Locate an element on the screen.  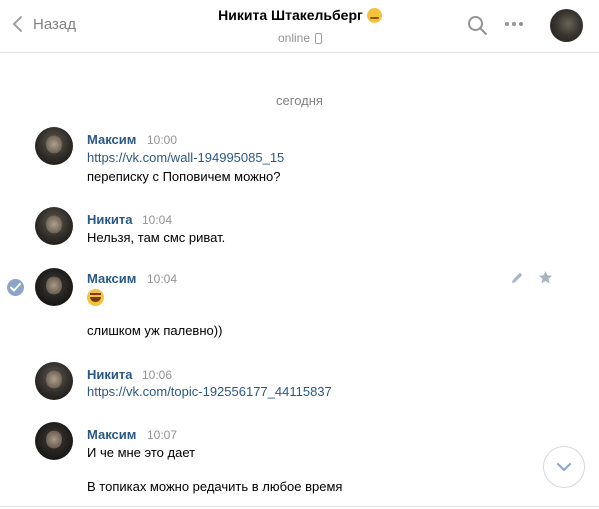
favorite-button is located at coordinates (545, 280).